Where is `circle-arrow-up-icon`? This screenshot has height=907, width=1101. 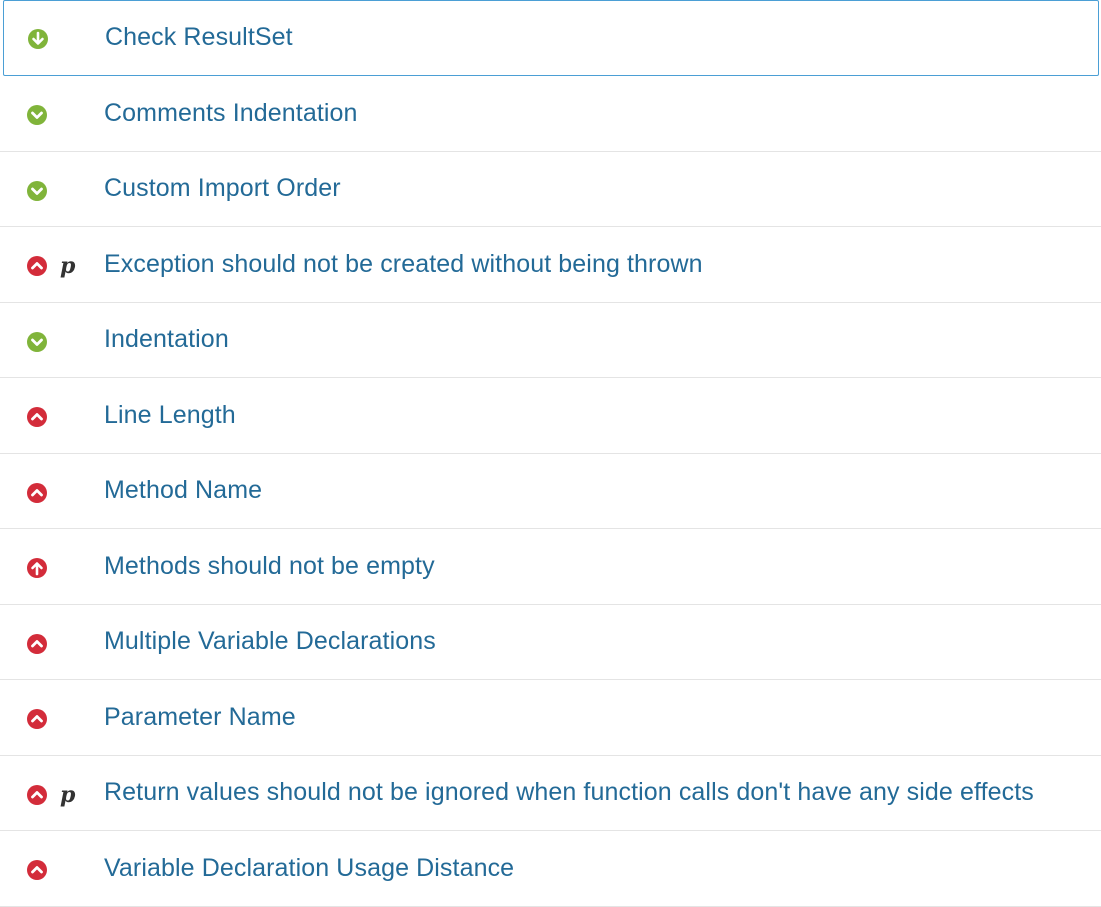
circle-arrow-up-icon is located at coordinates (37, 568).